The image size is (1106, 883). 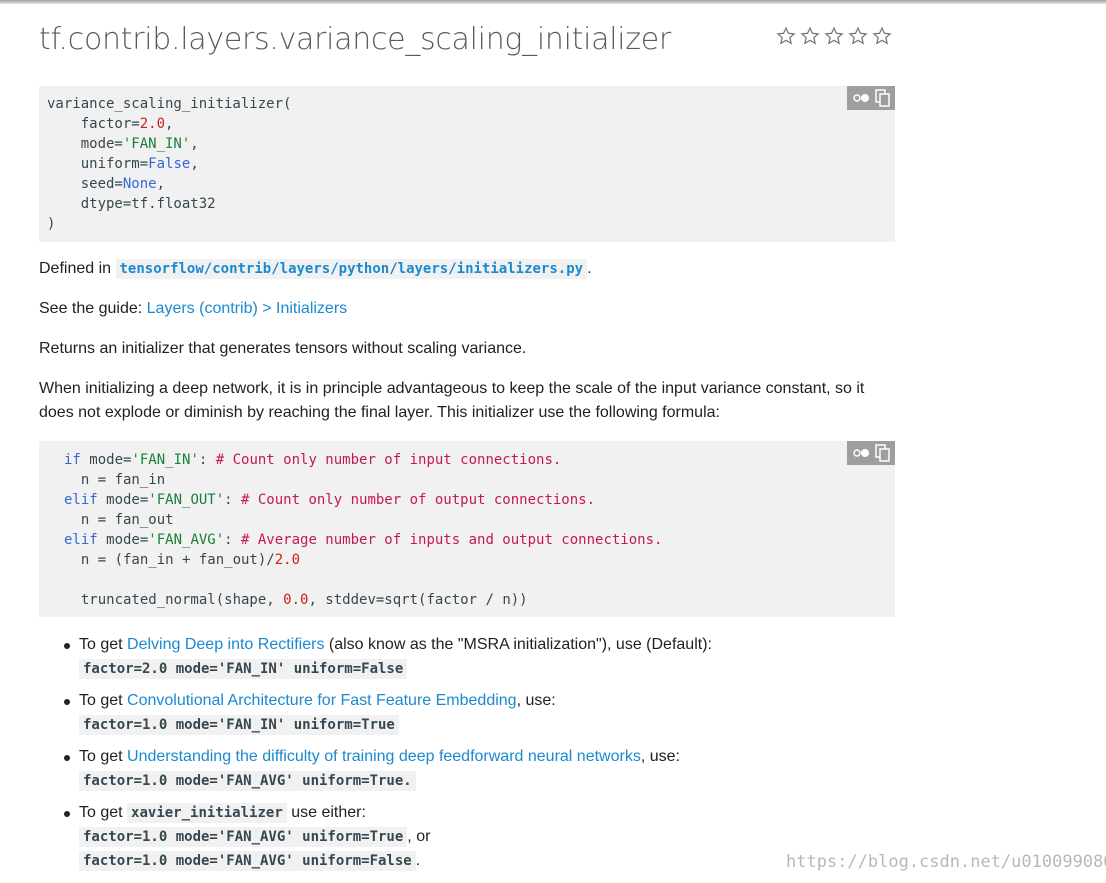 I want to click on watermark: https://blog.csdn.net/u010099080, so click(x=946, y=862).